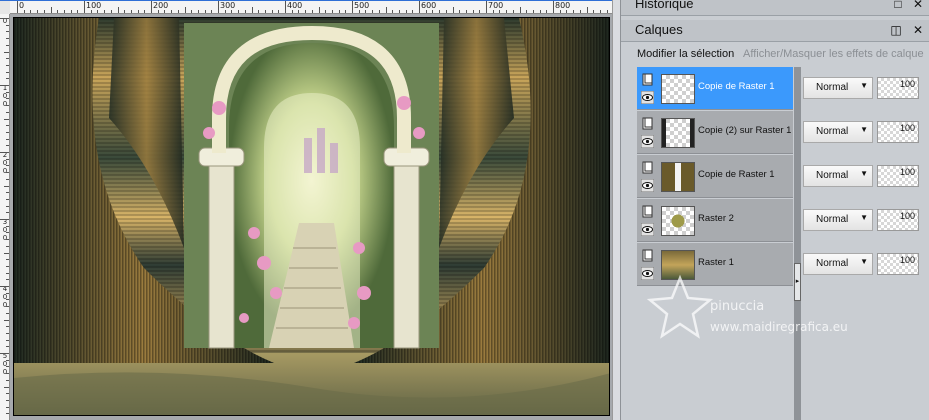 The width and height of the screenshot is (929, 420). I want to click on layer-name: Raster 1, so click(716, 262).